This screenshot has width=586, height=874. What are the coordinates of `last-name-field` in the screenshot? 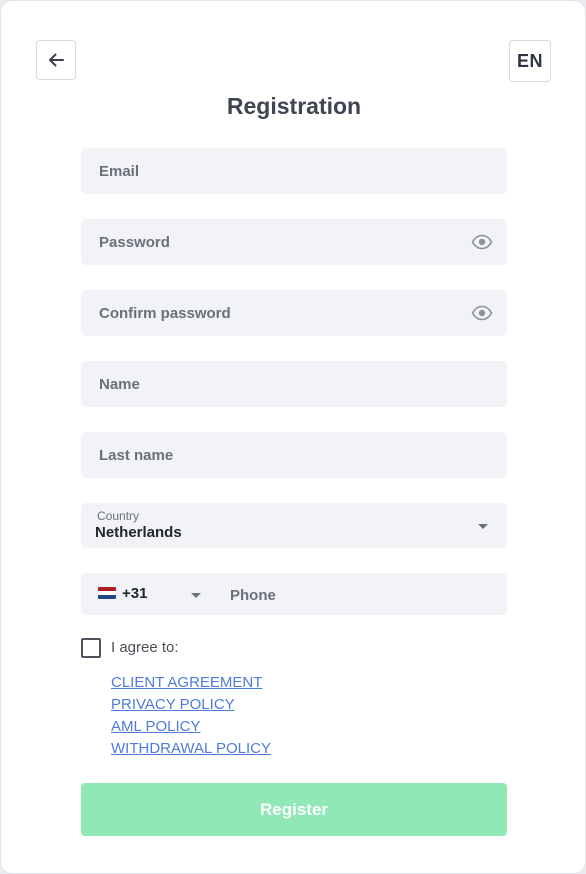 It's located at (294, 455).